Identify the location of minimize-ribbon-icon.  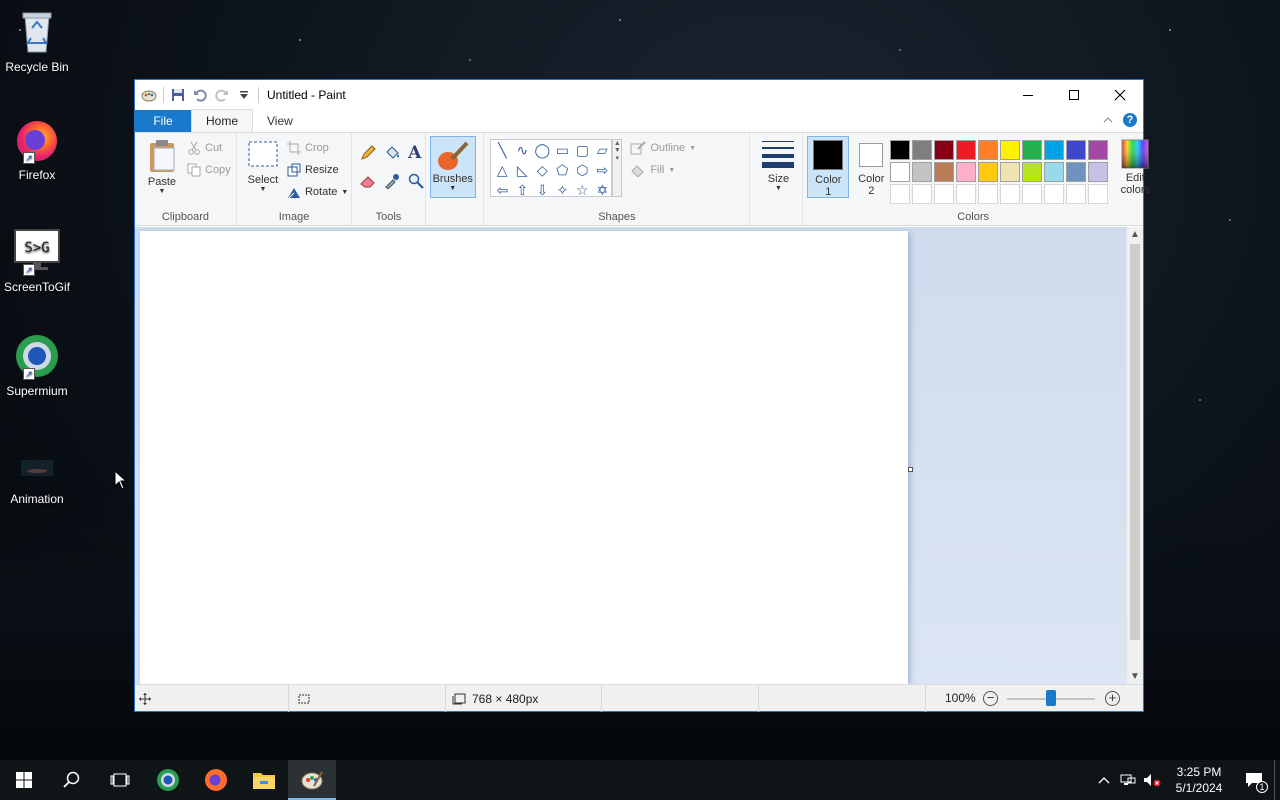
(1108, 120).